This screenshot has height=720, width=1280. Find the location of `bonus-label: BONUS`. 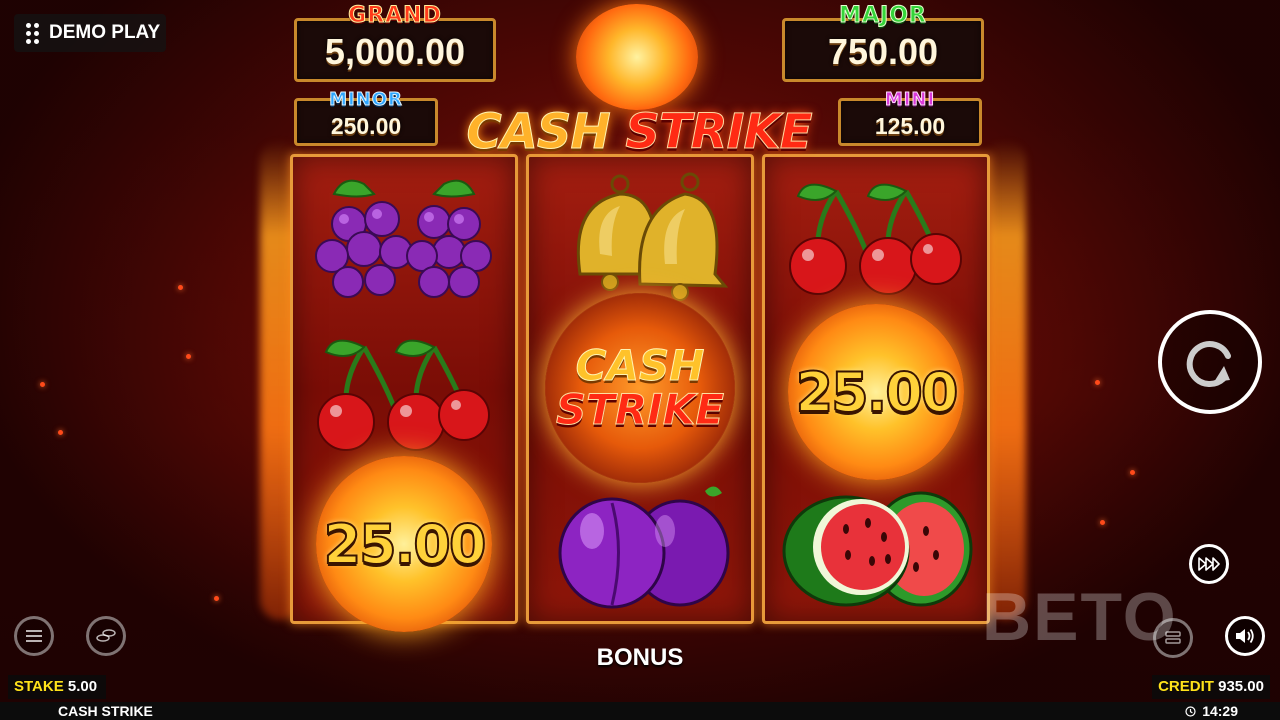

bonus-label: BONUS is located at coordinates (640, 657).